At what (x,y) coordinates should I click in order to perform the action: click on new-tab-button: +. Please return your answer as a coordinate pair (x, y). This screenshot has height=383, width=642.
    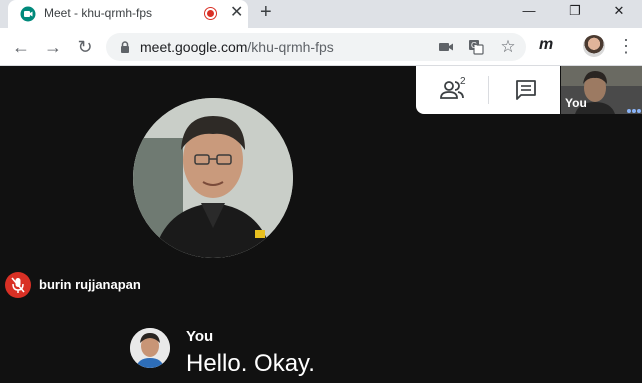
    Looking at the image, I should click on (266, 12).